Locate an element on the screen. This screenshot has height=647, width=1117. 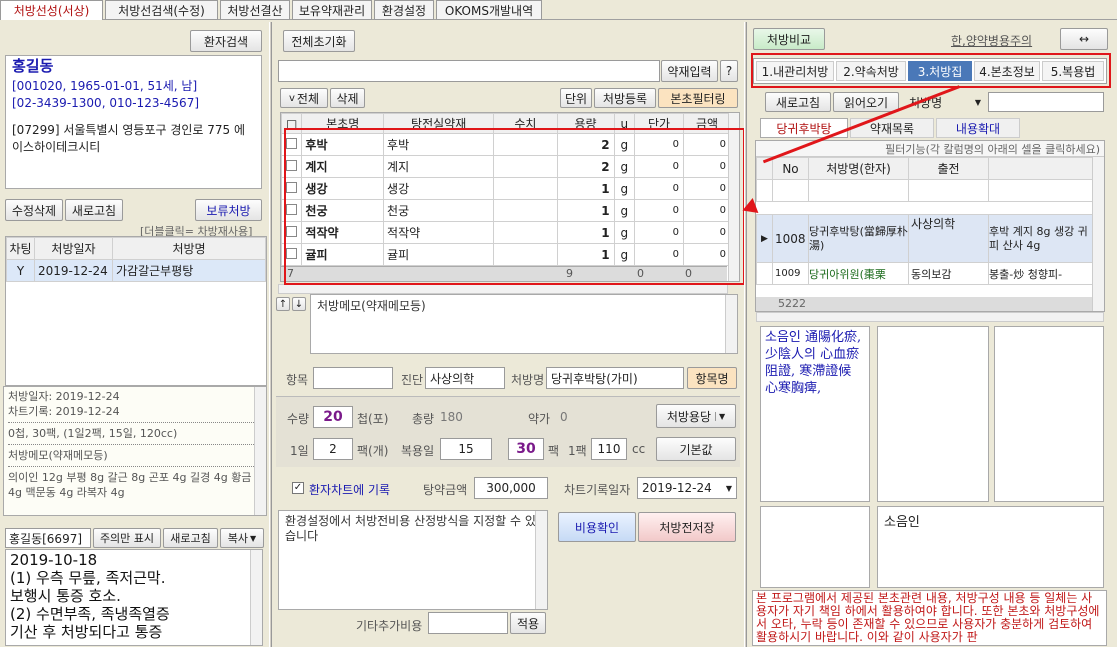
packs-input: 30 is located at coordinates (526, 449).